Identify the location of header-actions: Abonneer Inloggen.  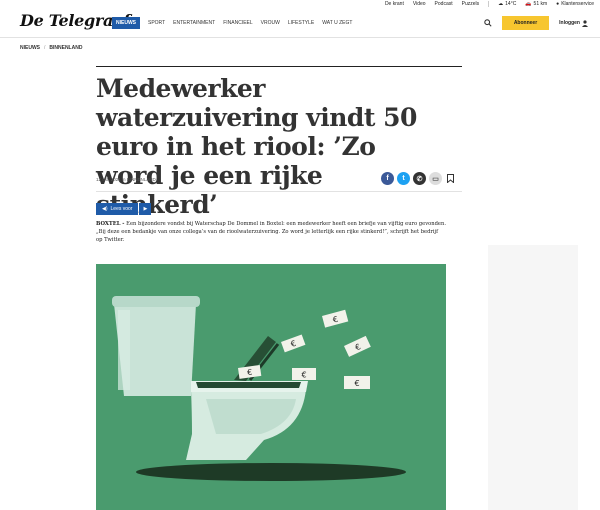
(536, 23).